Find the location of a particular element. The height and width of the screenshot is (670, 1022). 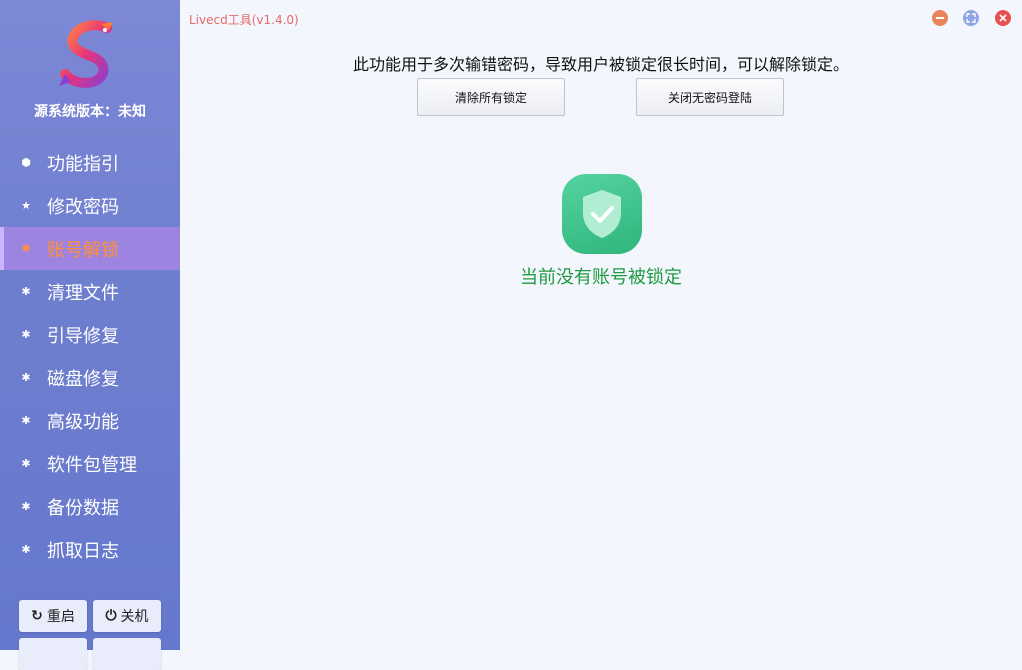

restart-button: ↻ 重启 is located at coordinates (53, 616).